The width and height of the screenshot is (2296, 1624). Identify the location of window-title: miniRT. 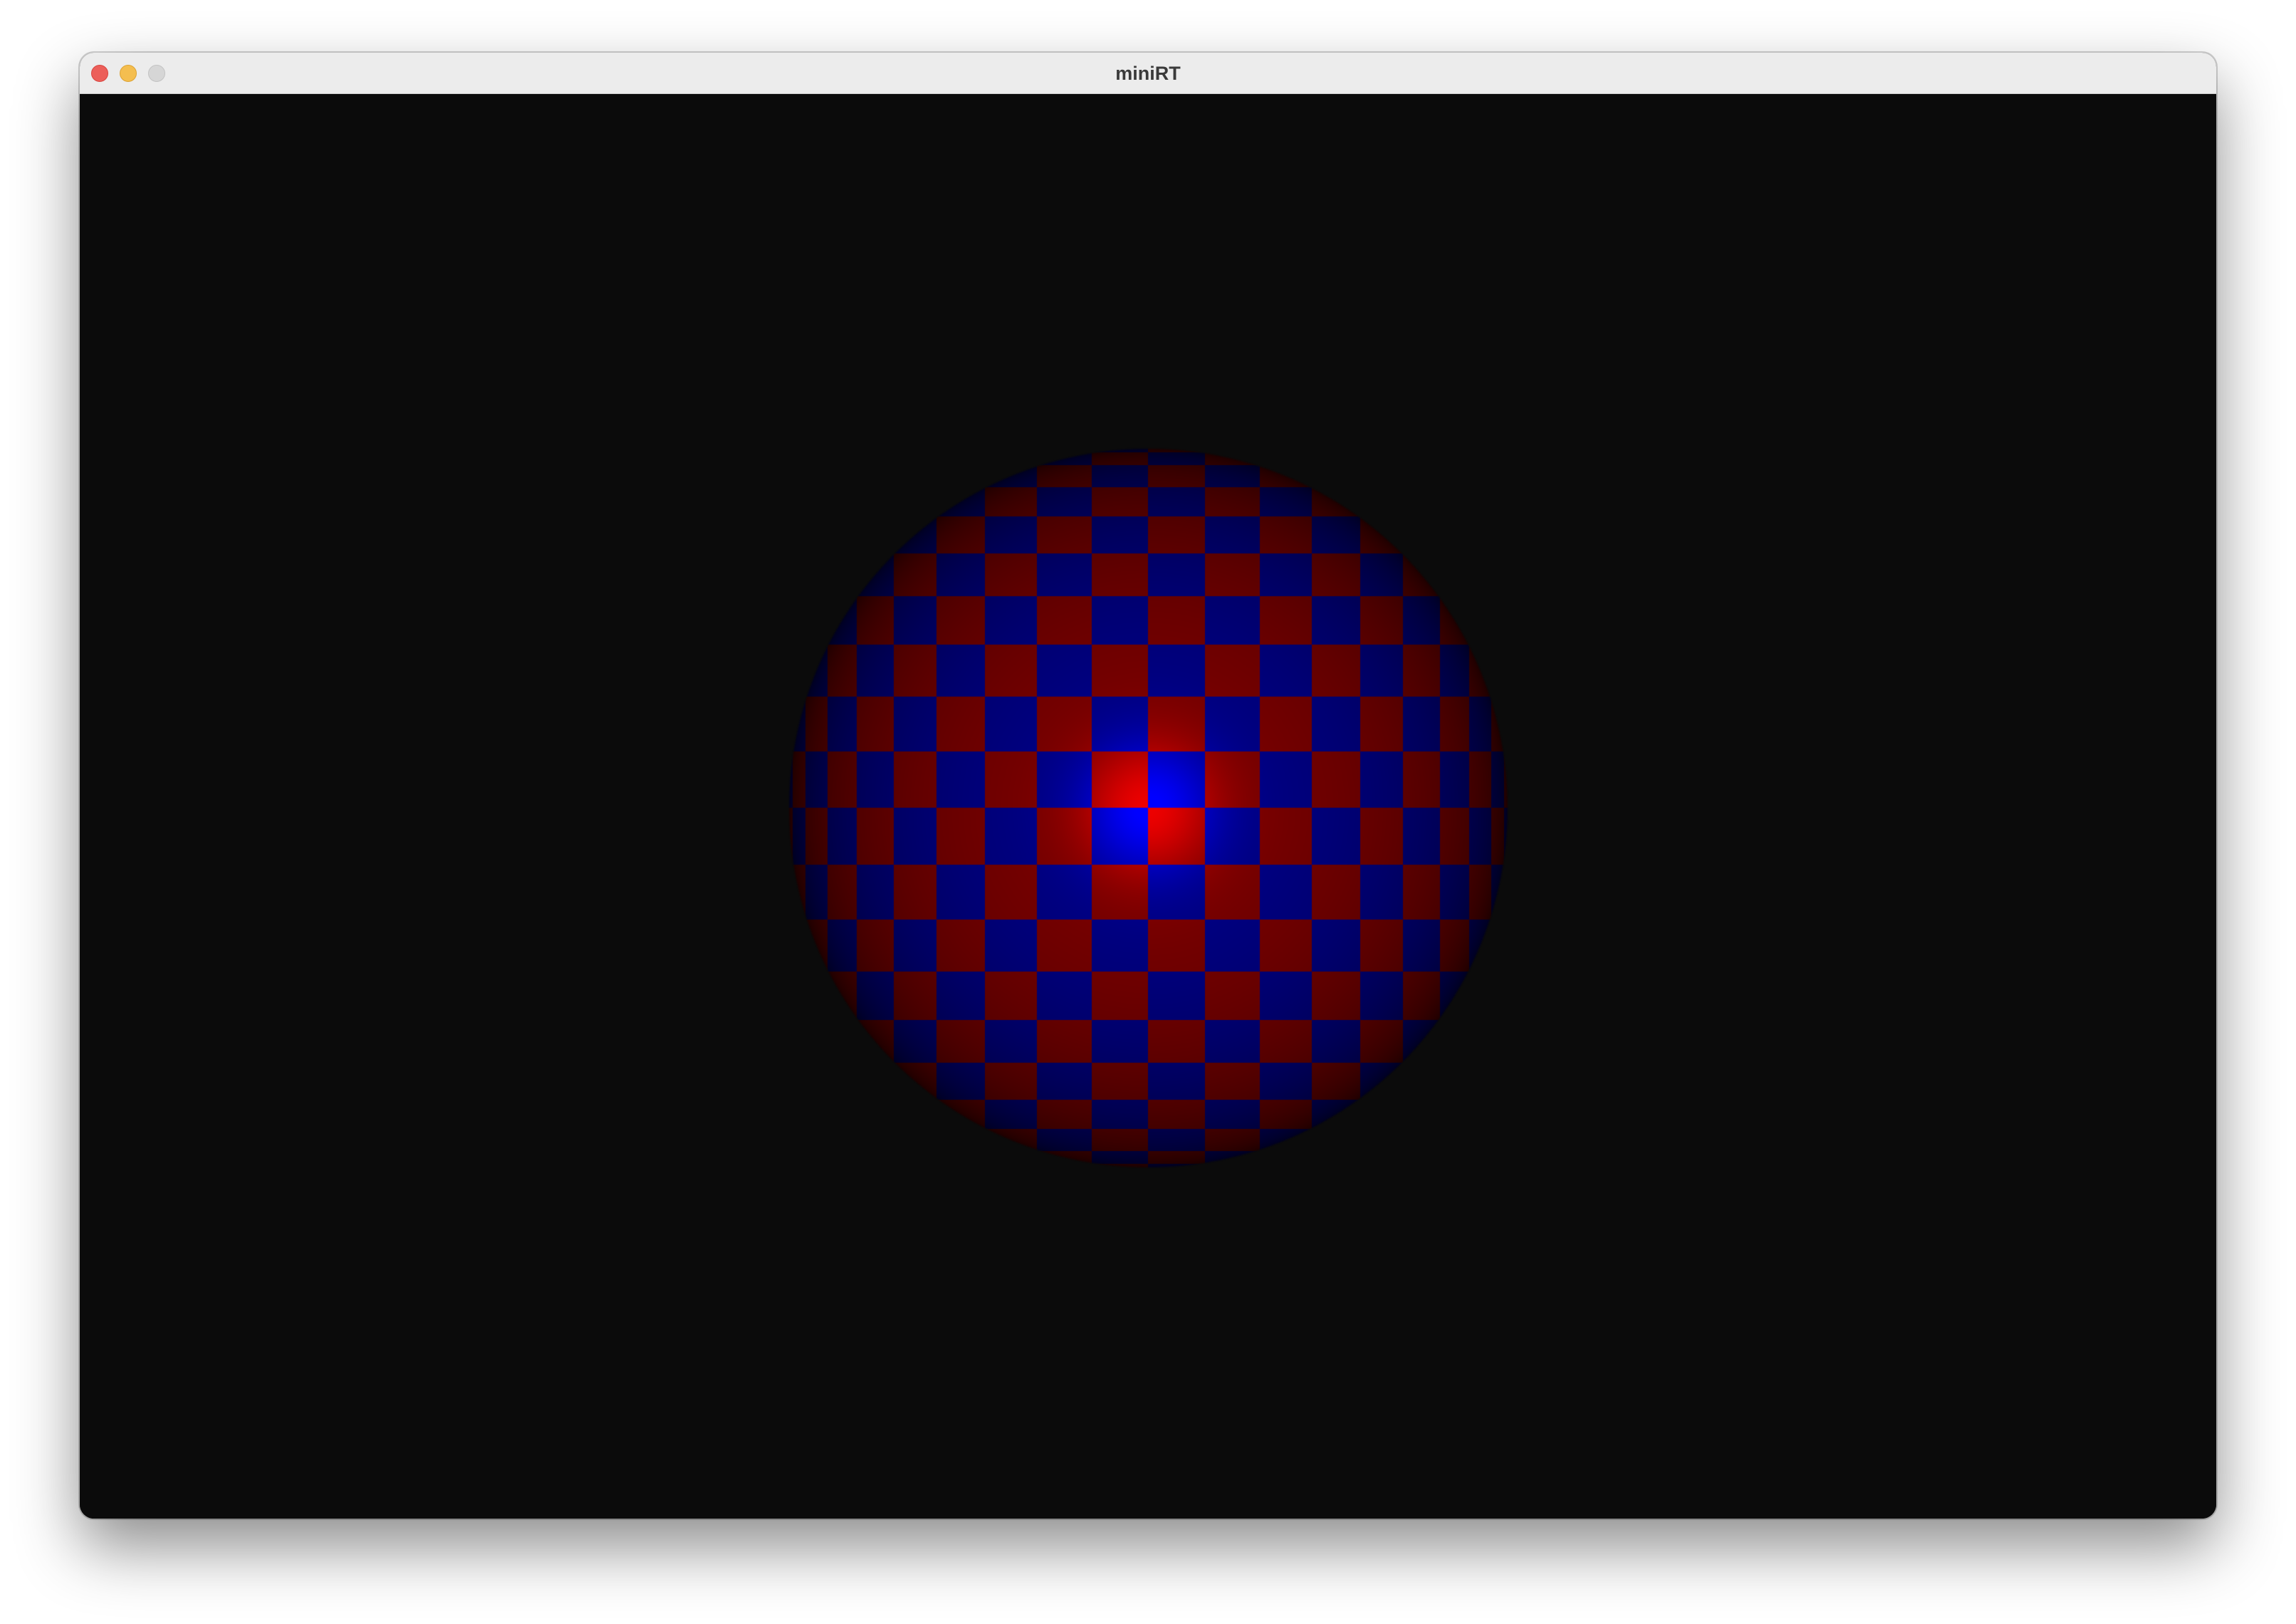
(1148, 73).